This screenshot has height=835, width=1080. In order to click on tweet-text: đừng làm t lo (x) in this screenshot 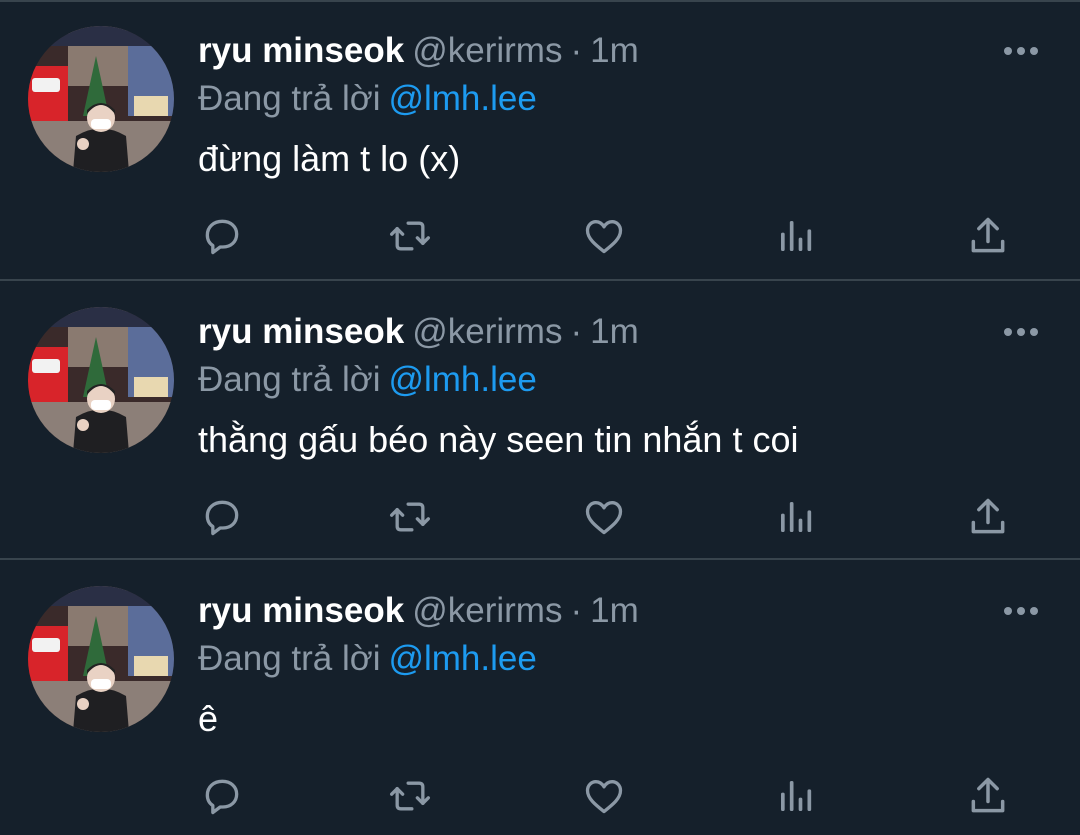, I will do `click(329, 158)`.